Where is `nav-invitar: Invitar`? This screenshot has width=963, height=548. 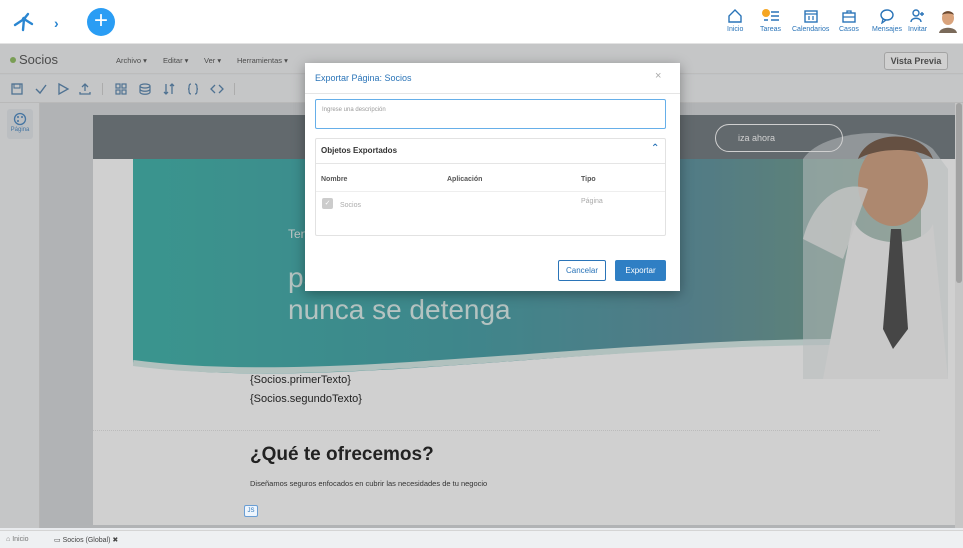 nav-invitar: Invitar is located at coordinates (917, 20).